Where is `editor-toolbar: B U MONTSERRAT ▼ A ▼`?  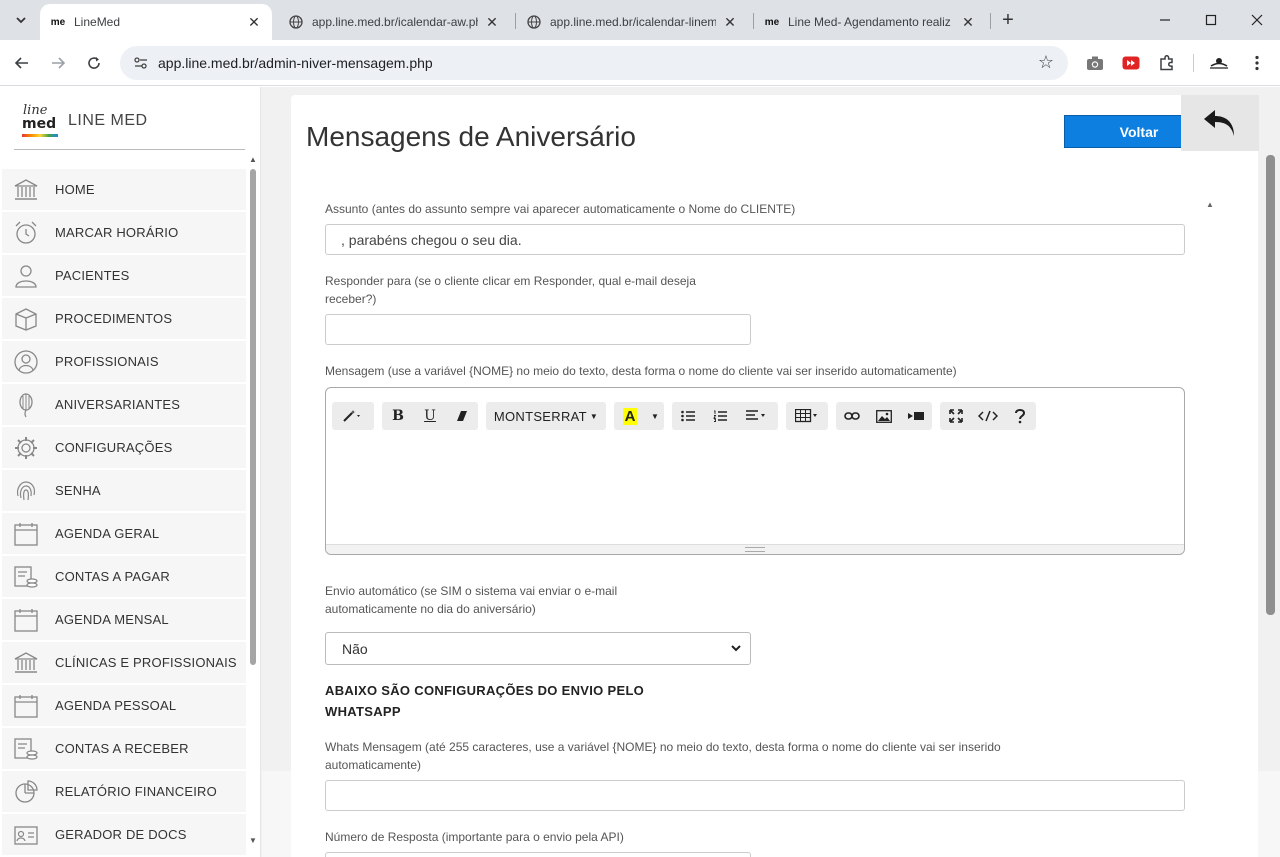
editor-toolbar: B U MONTSERRAT ▼ A ▼ is located at coordinates (688, 417).